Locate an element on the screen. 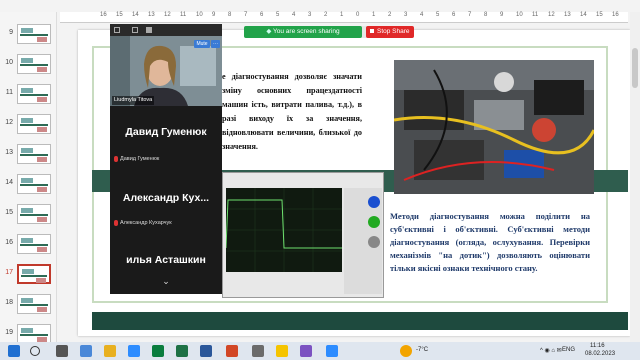  windows-start-icon is located at coordinates (14, 351).